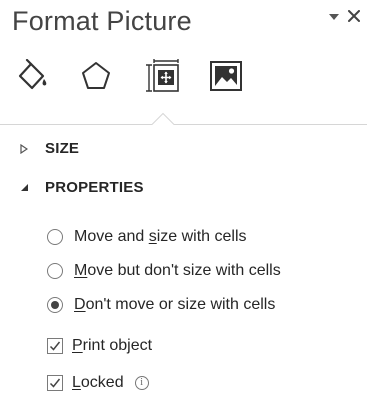 The image size is (367, 400). I want to click on tab-size-properties, so click(163, 76).